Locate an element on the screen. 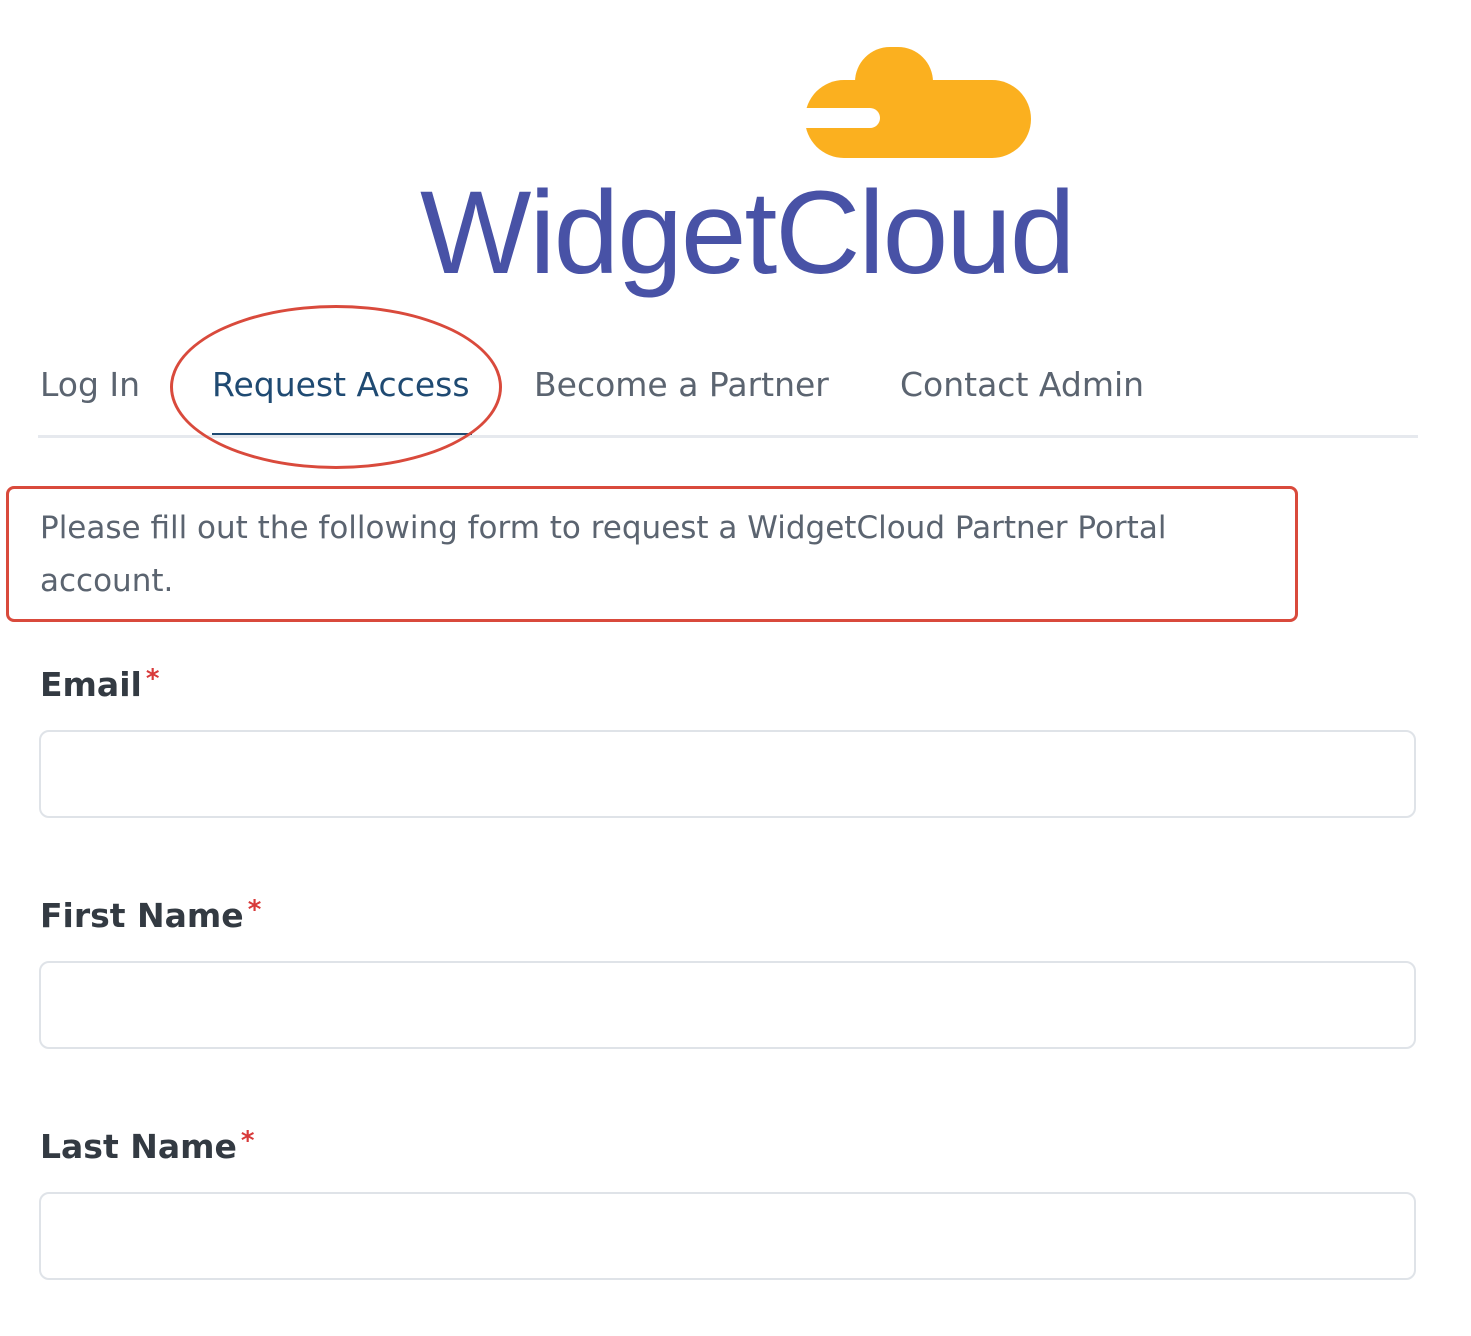  cloud-logo-icon is located at coordinates (915, 102).